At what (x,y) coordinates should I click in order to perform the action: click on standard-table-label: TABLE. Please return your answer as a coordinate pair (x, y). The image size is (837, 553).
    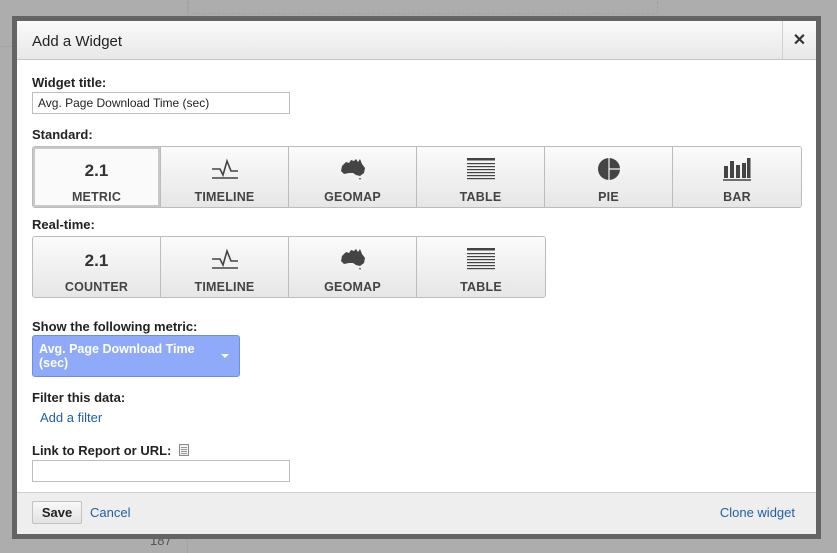
    Looking at the image, I should click on (480, 197).